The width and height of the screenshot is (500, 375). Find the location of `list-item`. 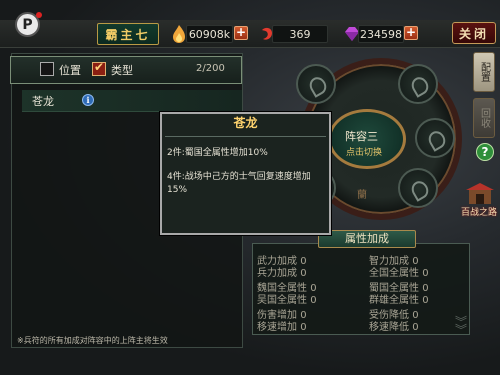

list-item is located at coordinates (132, 101).